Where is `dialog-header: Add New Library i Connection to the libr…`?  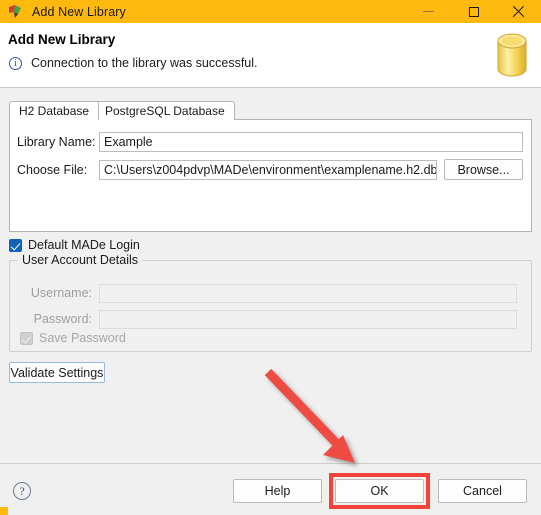 dialog-header: Add New Library i Connection to the libr… is located at coordinates (270, 55).